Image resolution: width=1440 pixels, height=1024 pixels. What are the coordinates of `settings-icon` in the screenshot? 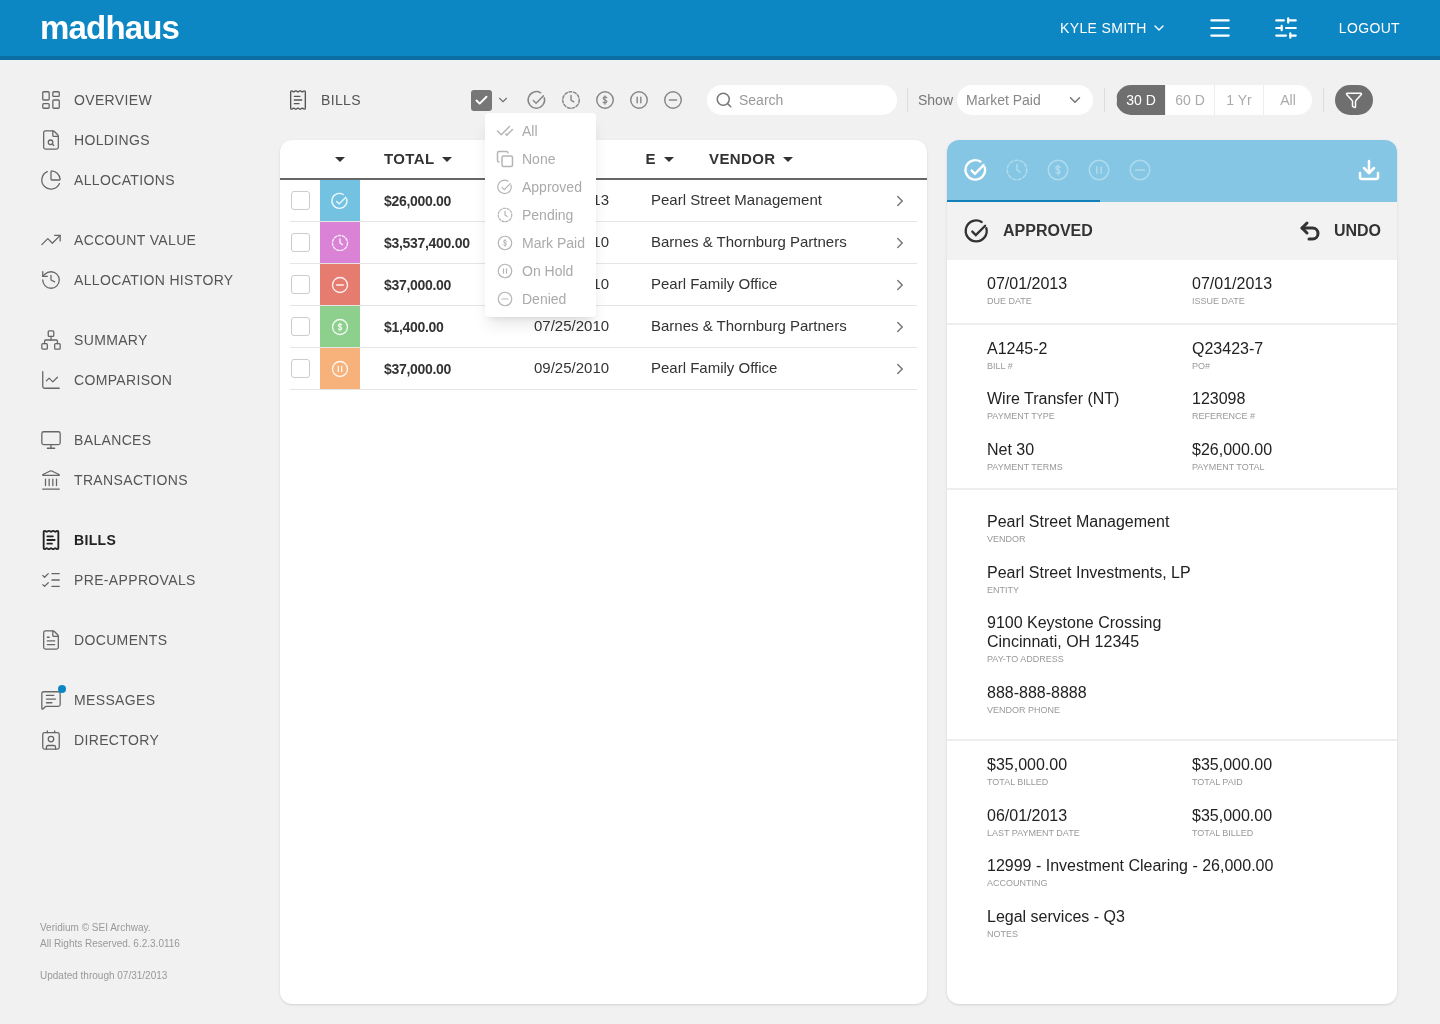 It's located at (1285, 28).